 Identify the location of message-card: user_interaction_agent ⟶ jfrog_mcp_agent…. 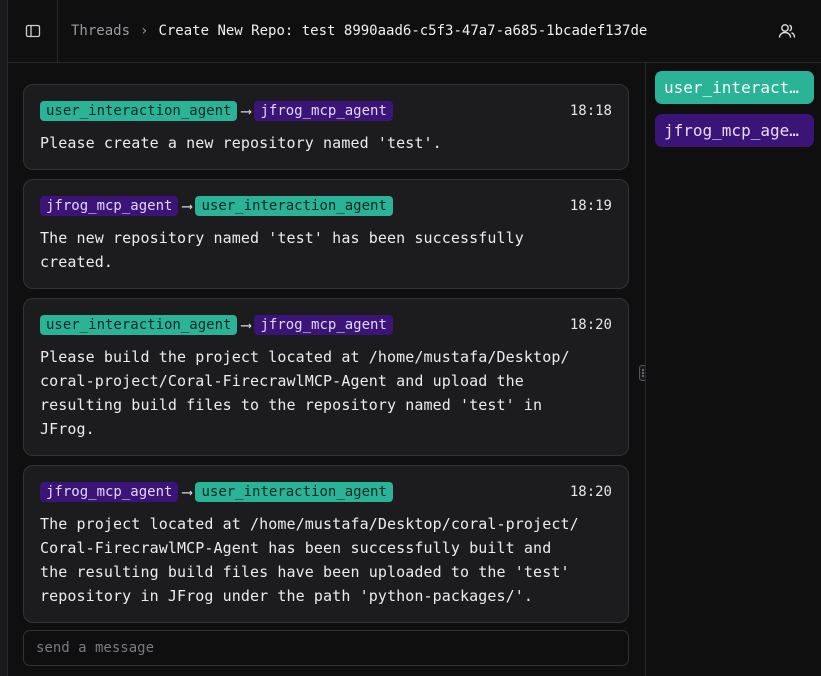
(326, 127).